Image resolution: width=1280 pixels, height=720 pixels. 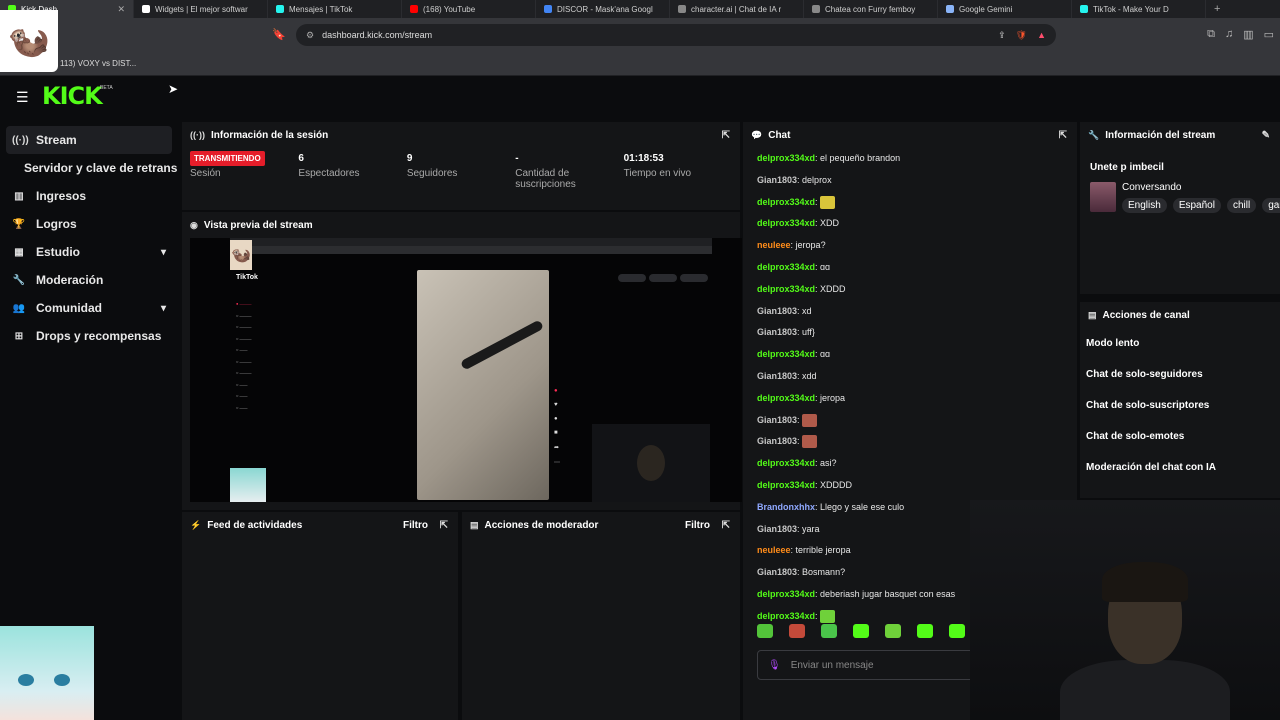 I want to click on wallet-icon: ▭, so click(x=1269, y=34).